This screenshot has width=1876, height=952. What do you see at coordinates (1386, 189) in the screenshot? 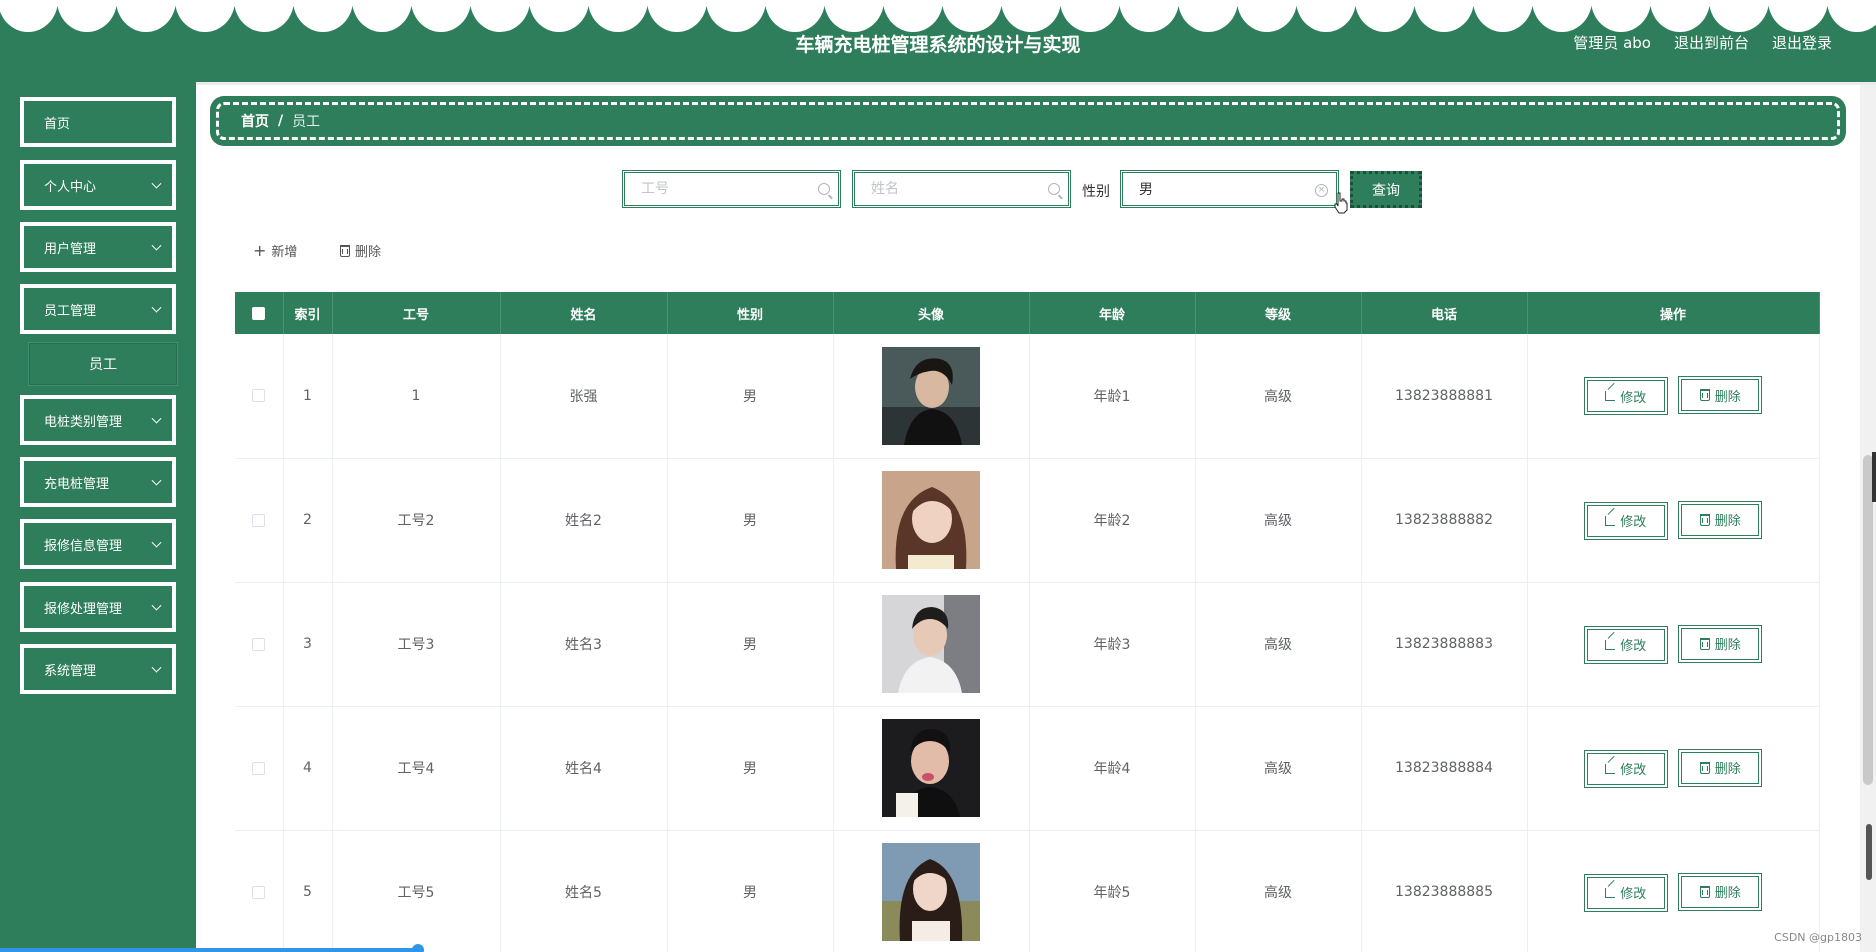
I see `query-button: 查询` at bounding box center [1386, 189].